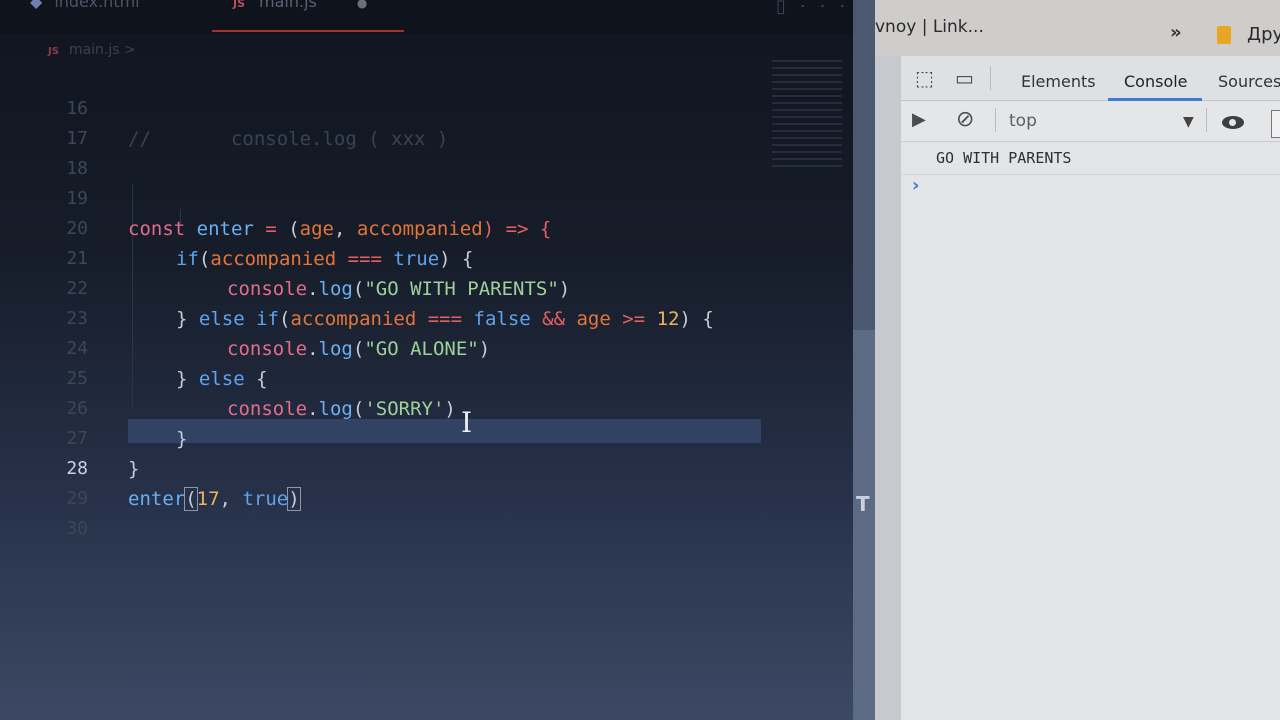 The width and height of the screenshot is (1280, 720). What do you see at coordinates (427, 377) in the screenshot?
I see `code-line: 25 console.log('SORRY')` at bounding box center [427, 377].